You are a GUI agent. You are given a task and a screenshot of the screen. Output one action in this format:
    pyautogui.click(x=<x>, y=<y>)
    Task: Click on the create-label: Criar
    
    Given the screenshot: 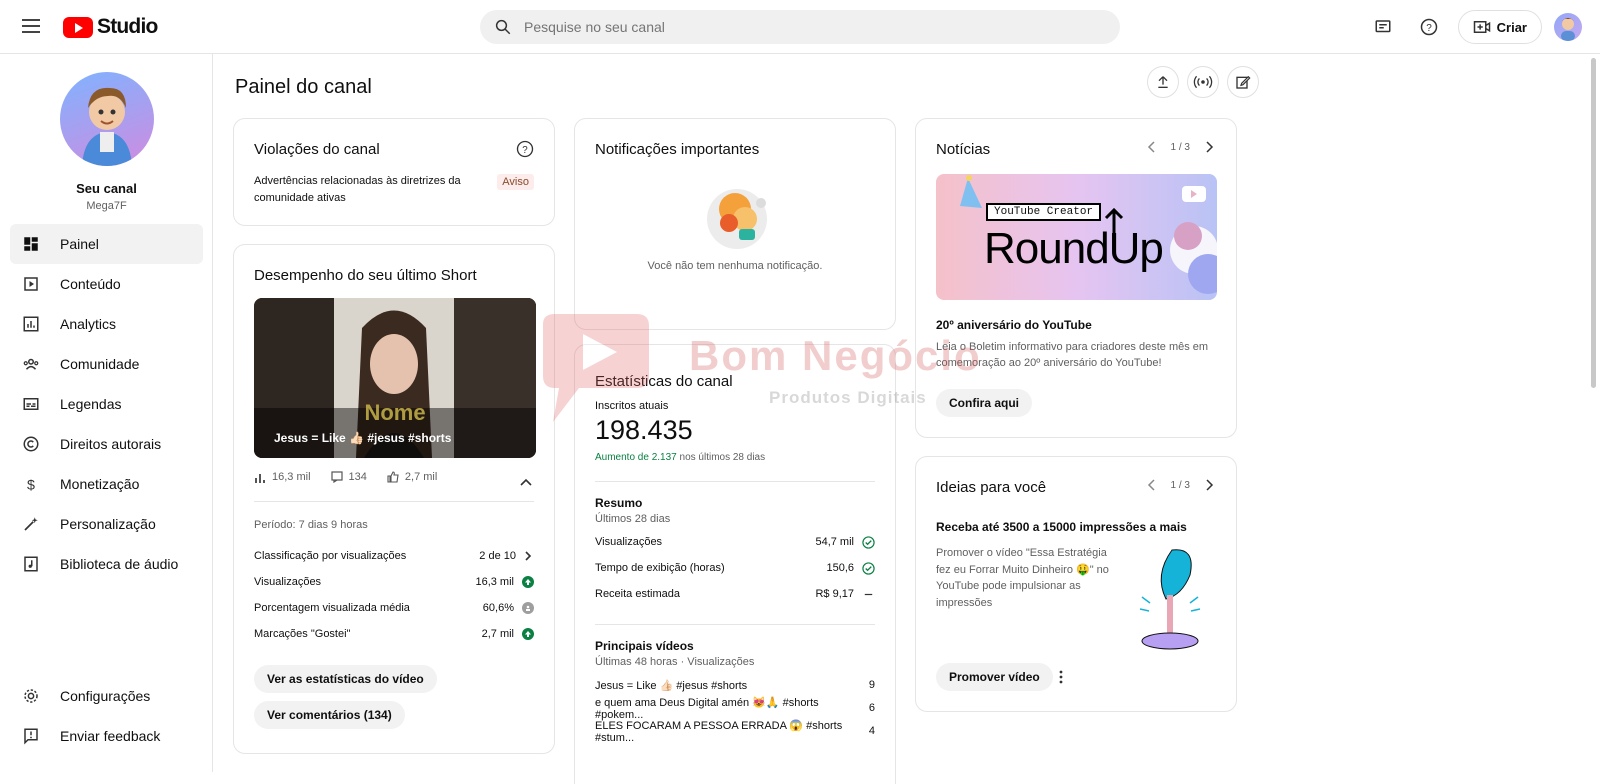 What is the action you would take?
    pyautogui.click(x=1511, y=27)
    